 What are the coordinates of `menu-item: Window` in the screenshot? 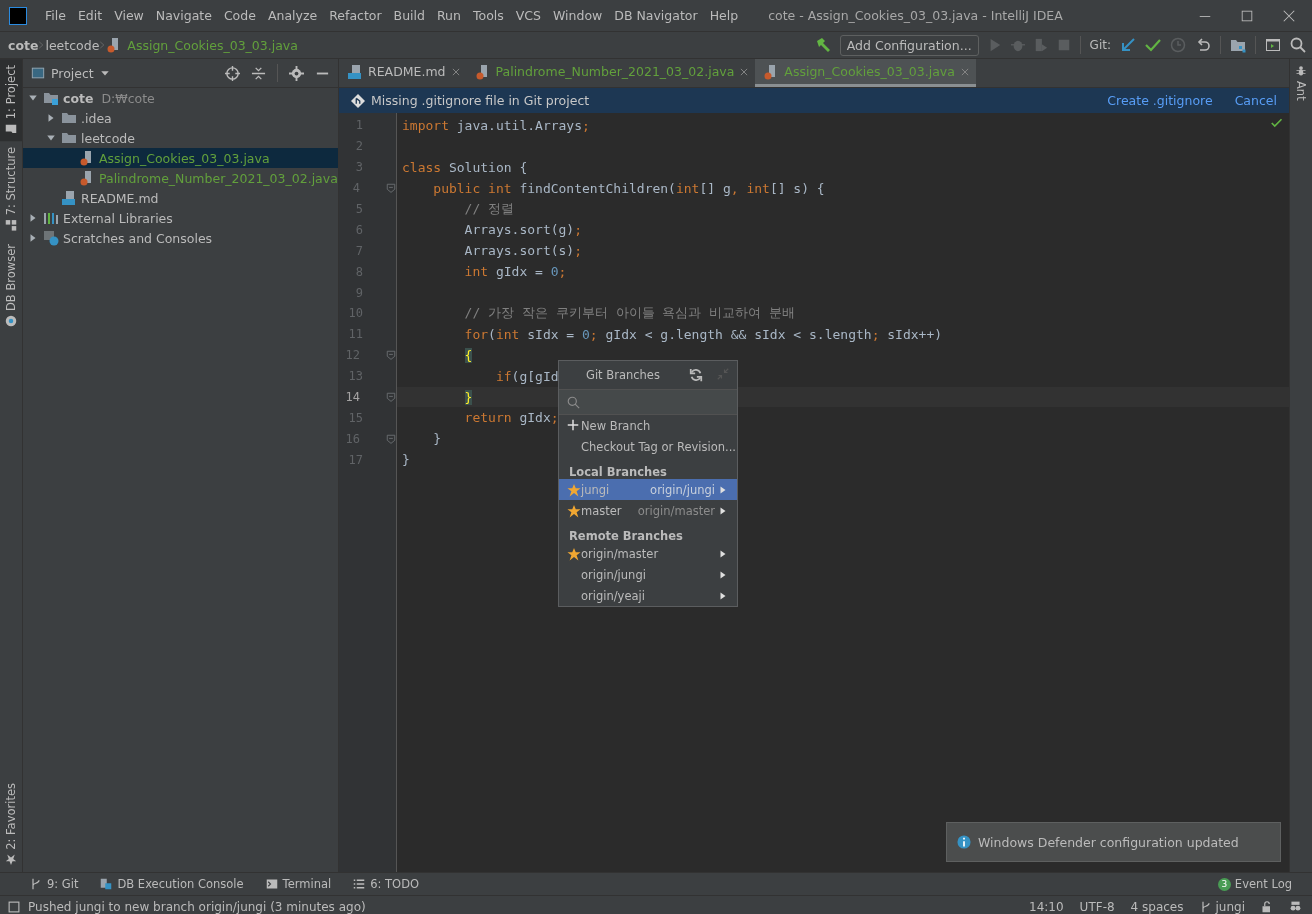 It's located at (578, 15).